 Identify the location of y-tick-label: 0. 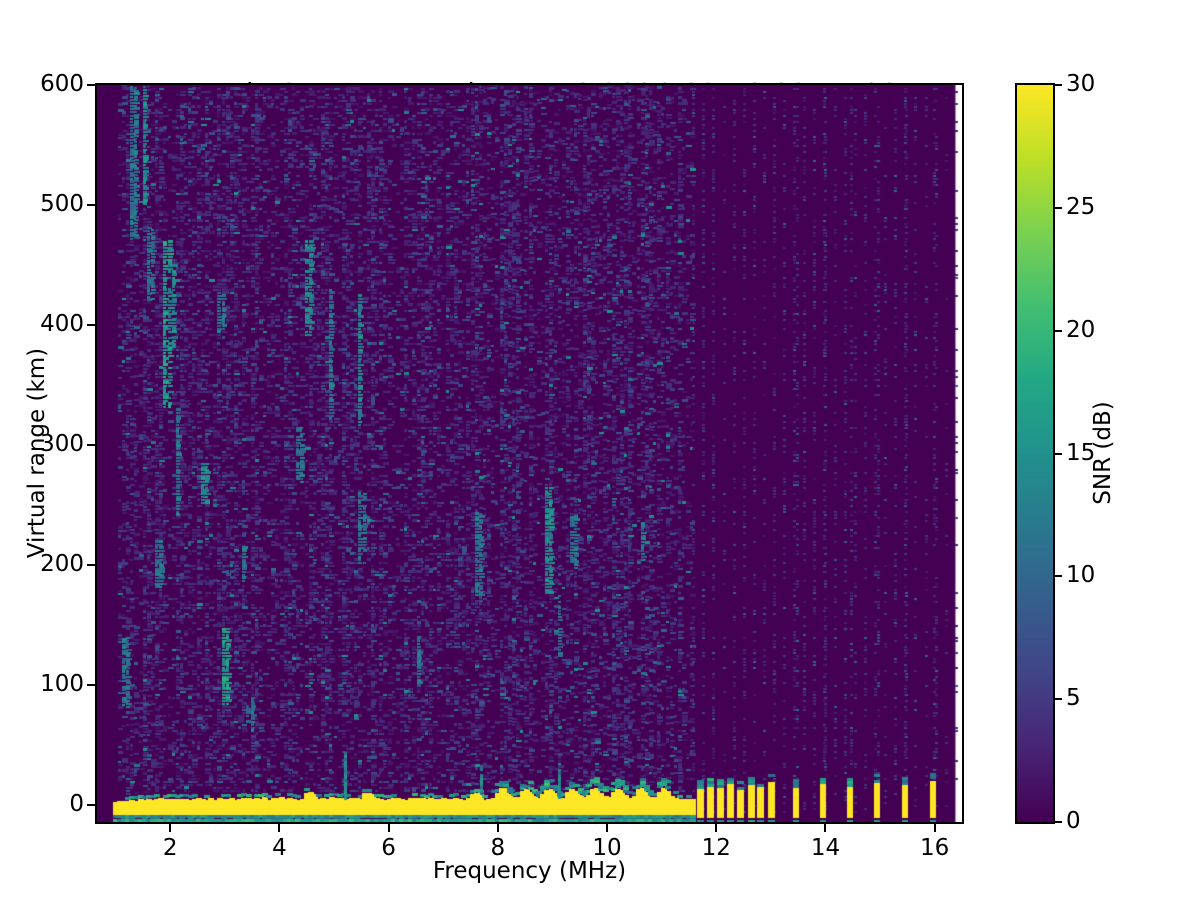
(76, 804).